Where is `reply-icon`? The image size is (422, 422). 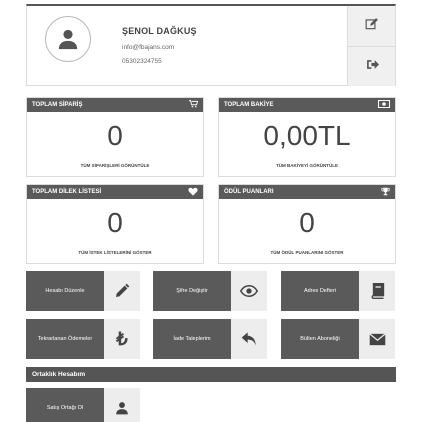
reply-icon is located at coordinates (249, 339).